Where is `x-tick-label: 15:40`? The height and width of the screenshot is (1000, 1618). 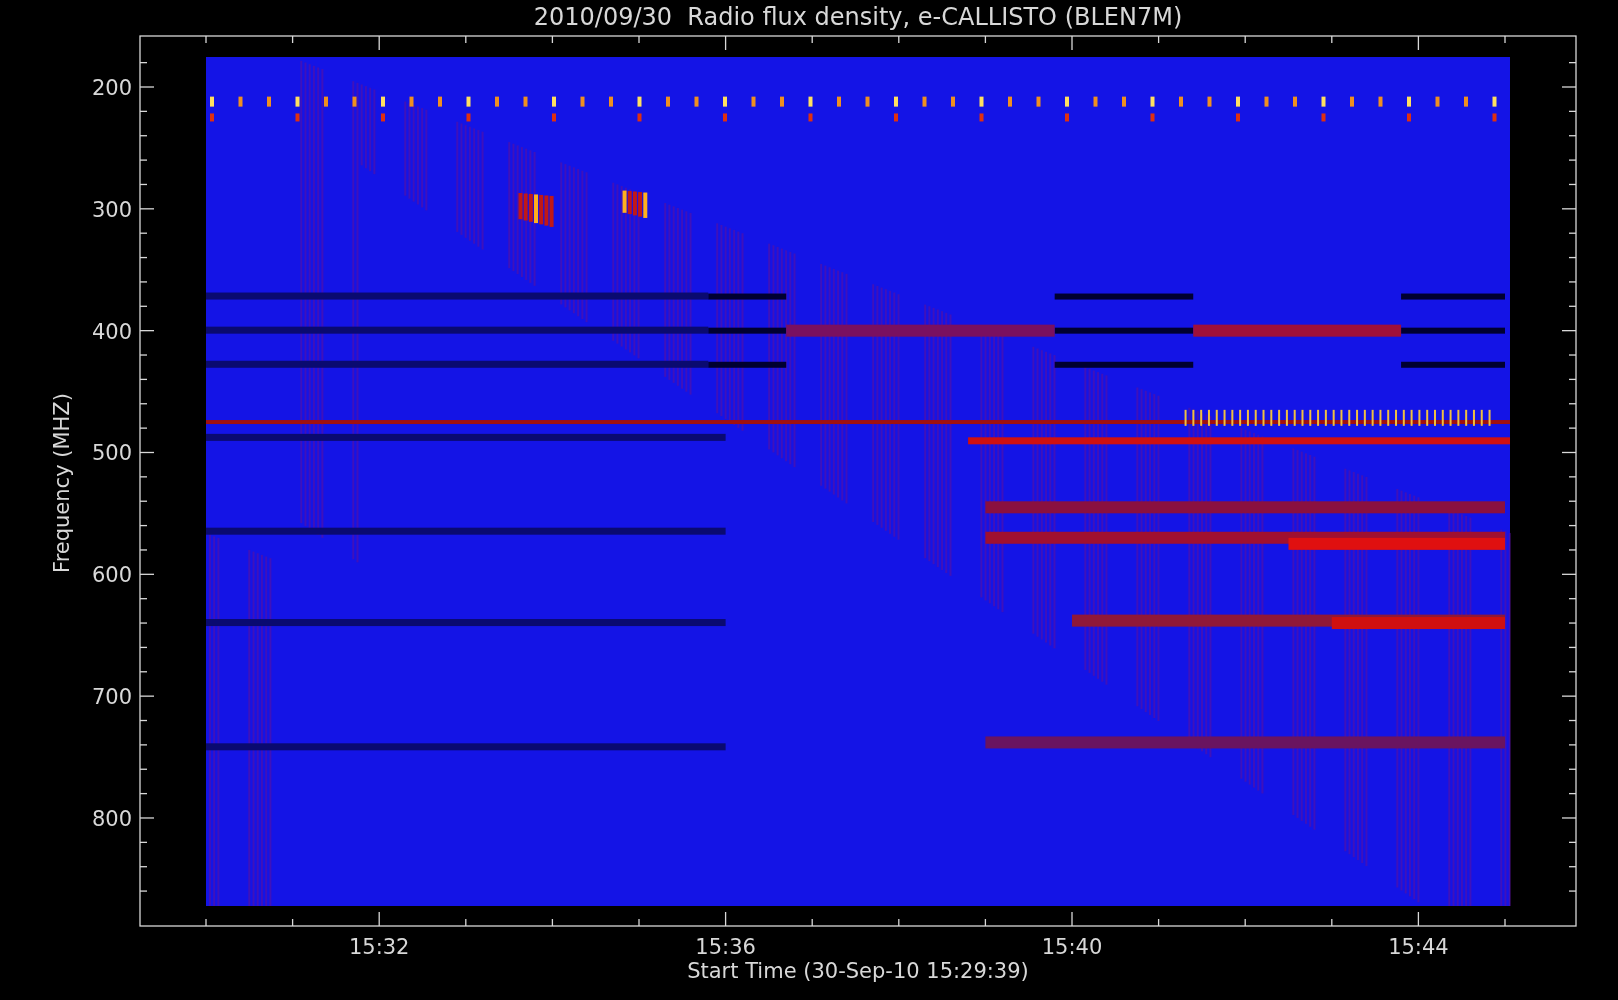 x-tick-label: 15:40 is located at coordinates (1072, 947).